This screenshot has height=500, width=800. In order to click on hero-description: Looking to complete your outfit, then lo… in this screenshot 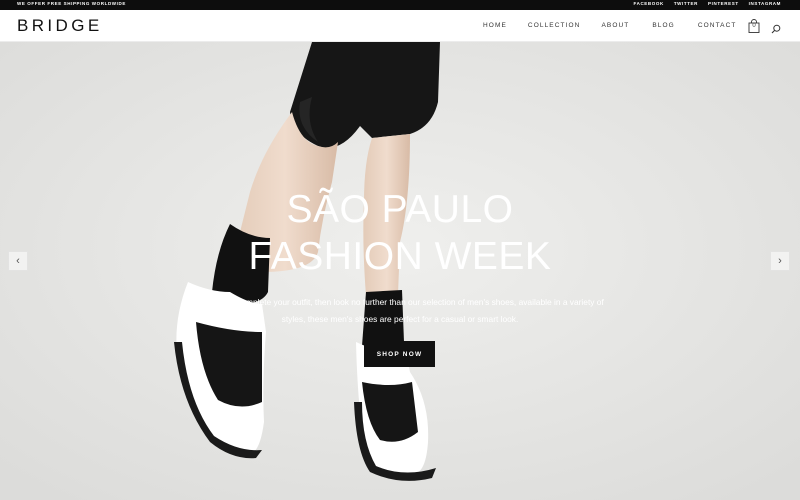, I will do `click(400, 310)`.